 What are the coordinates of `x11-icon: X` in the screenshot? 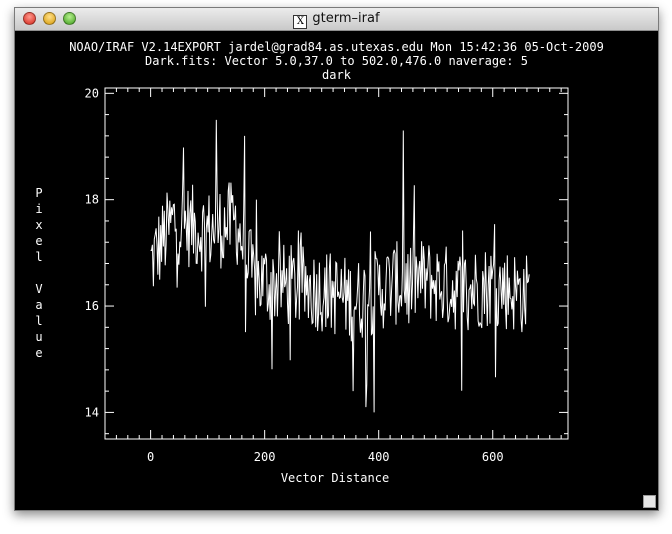 It's located at (300, 22).